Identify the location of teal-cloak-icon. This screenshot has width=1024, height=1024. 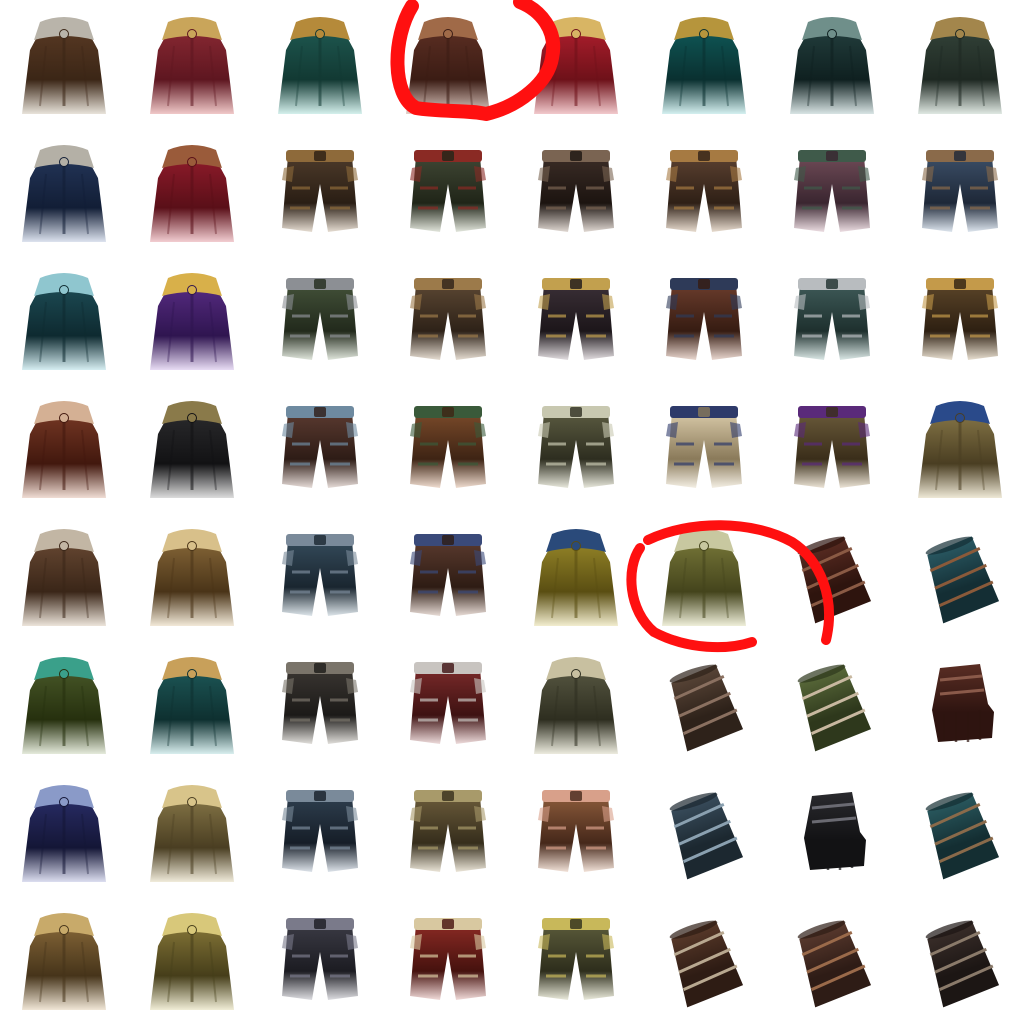
(320, 65).